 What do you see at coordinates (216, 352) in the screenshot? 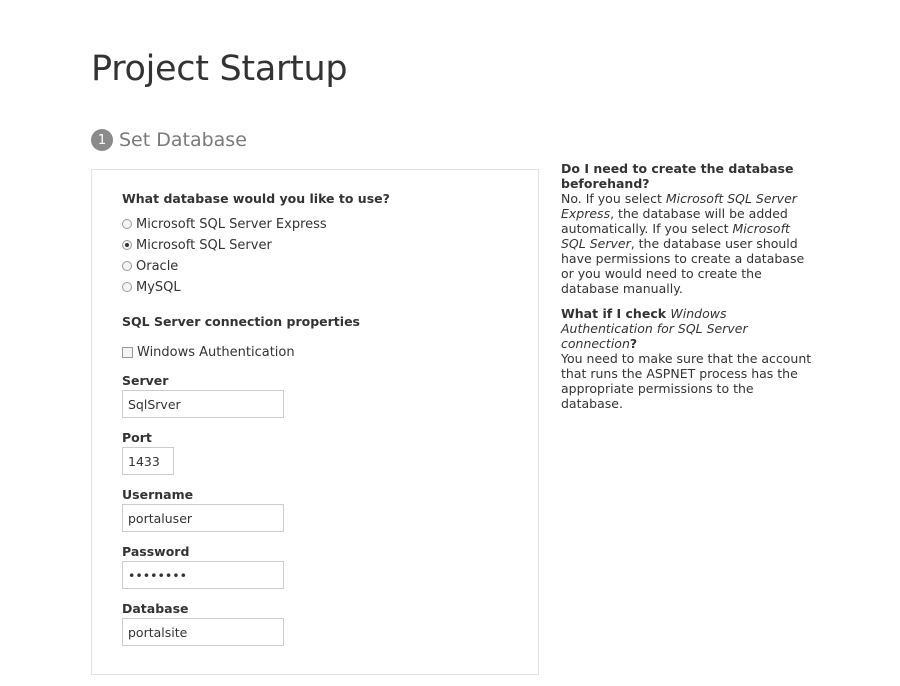
I see `windows-authentication-label: Windows Authentication` at bounding box center [216, 352].